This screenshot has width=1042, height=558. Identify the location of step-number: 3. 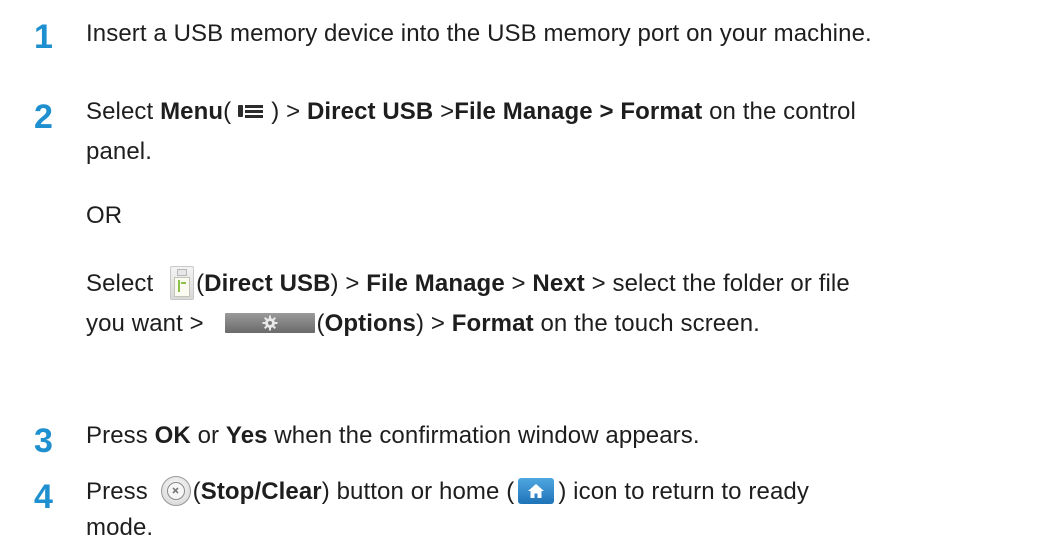
(43, 441).